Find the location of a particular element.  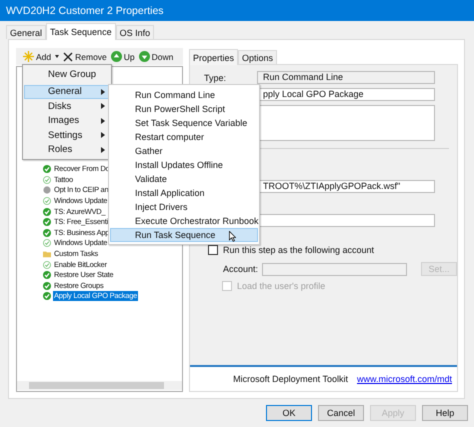

menu-item: Install Updates Offline is located at coordinates (184, 165).